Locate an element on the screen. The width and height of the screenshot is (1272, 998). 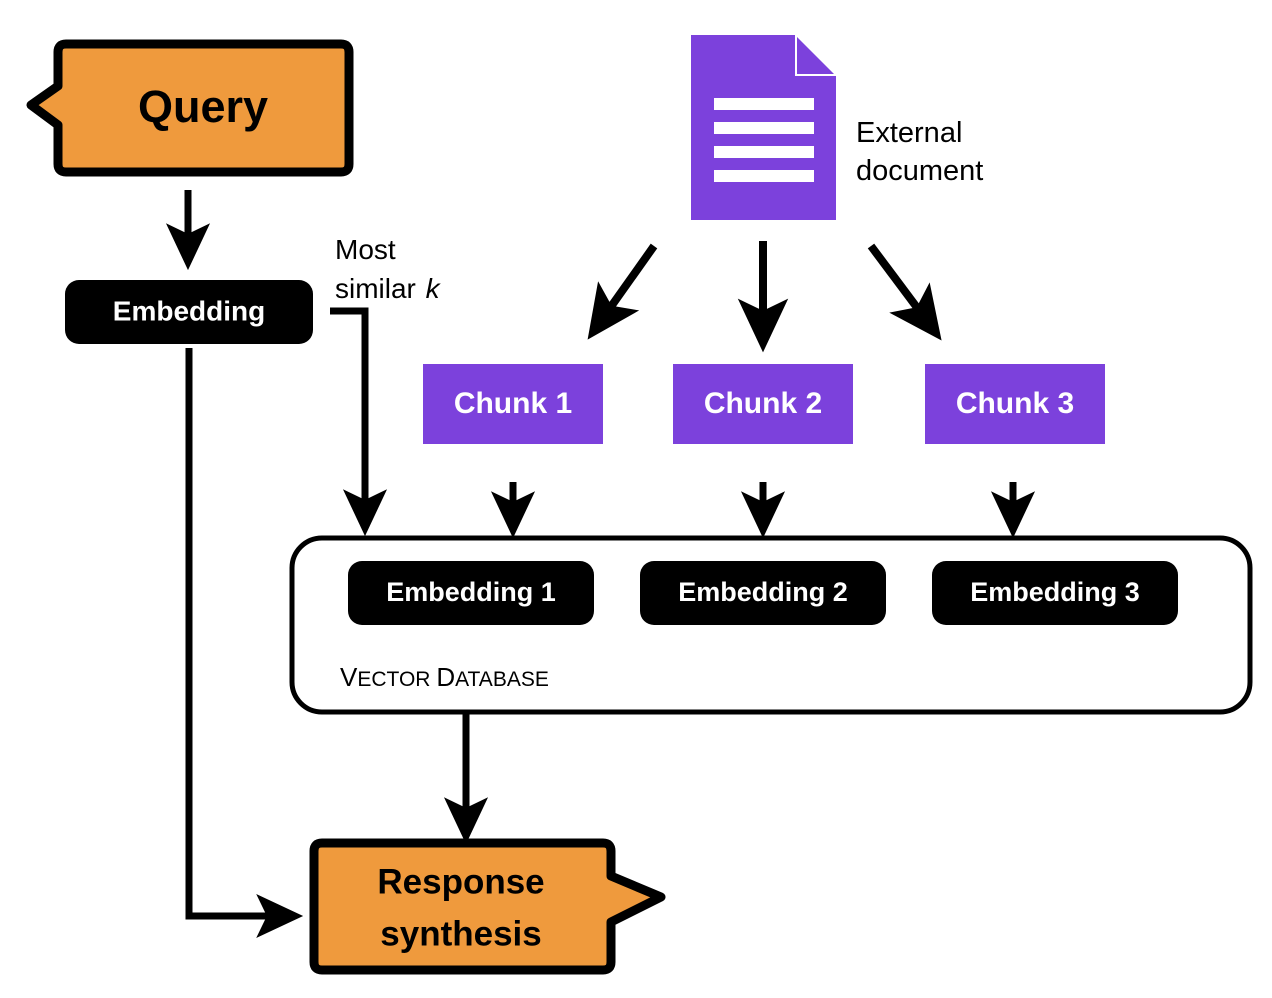
external-document-label-line2: document is located at coordinates (919, 171).